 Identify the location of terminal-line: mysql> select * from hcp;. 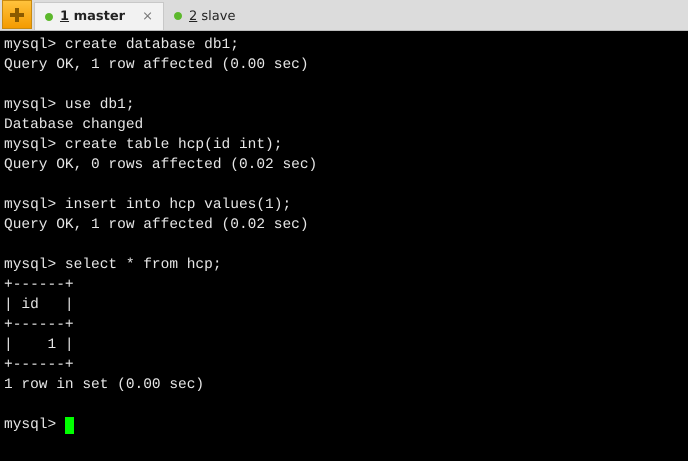
(113, 265).